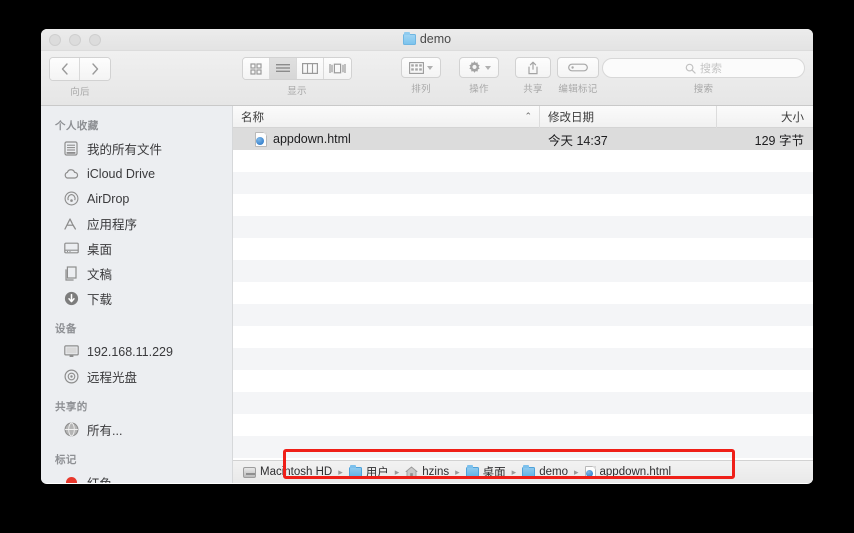 This screenshot has width=854, height=533. I want to click on forward-button, so click(95, 69).